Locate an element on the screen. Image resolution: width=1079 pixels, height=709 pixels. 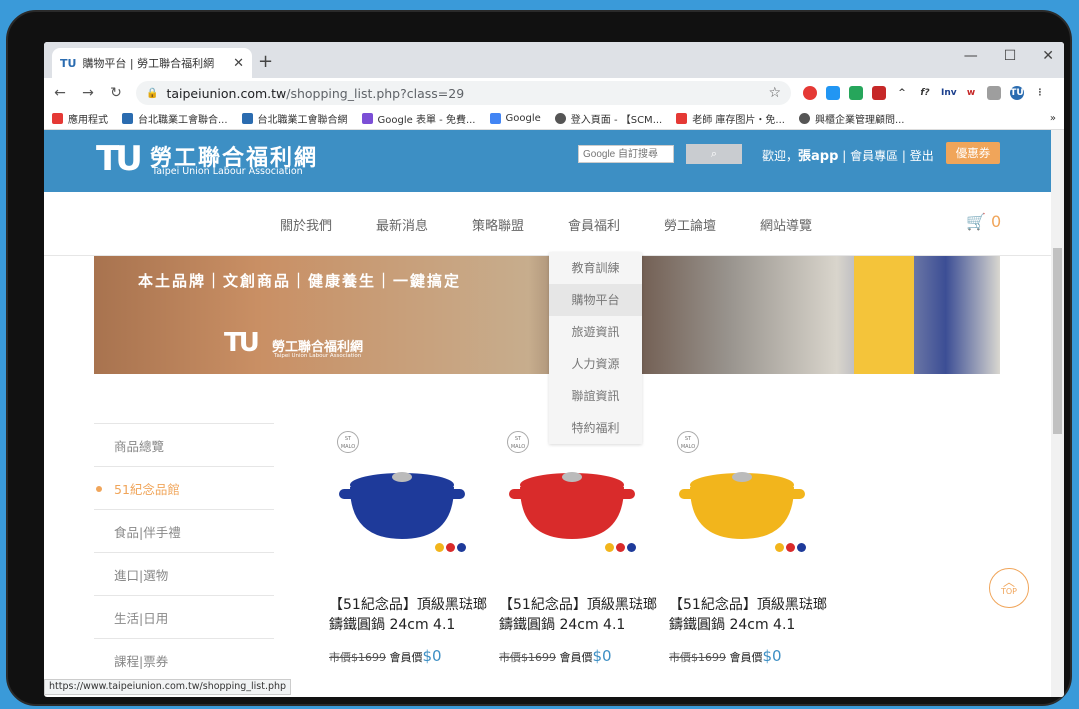
bookmark-star-icon: ☆ is located at coordinates (774, 93).